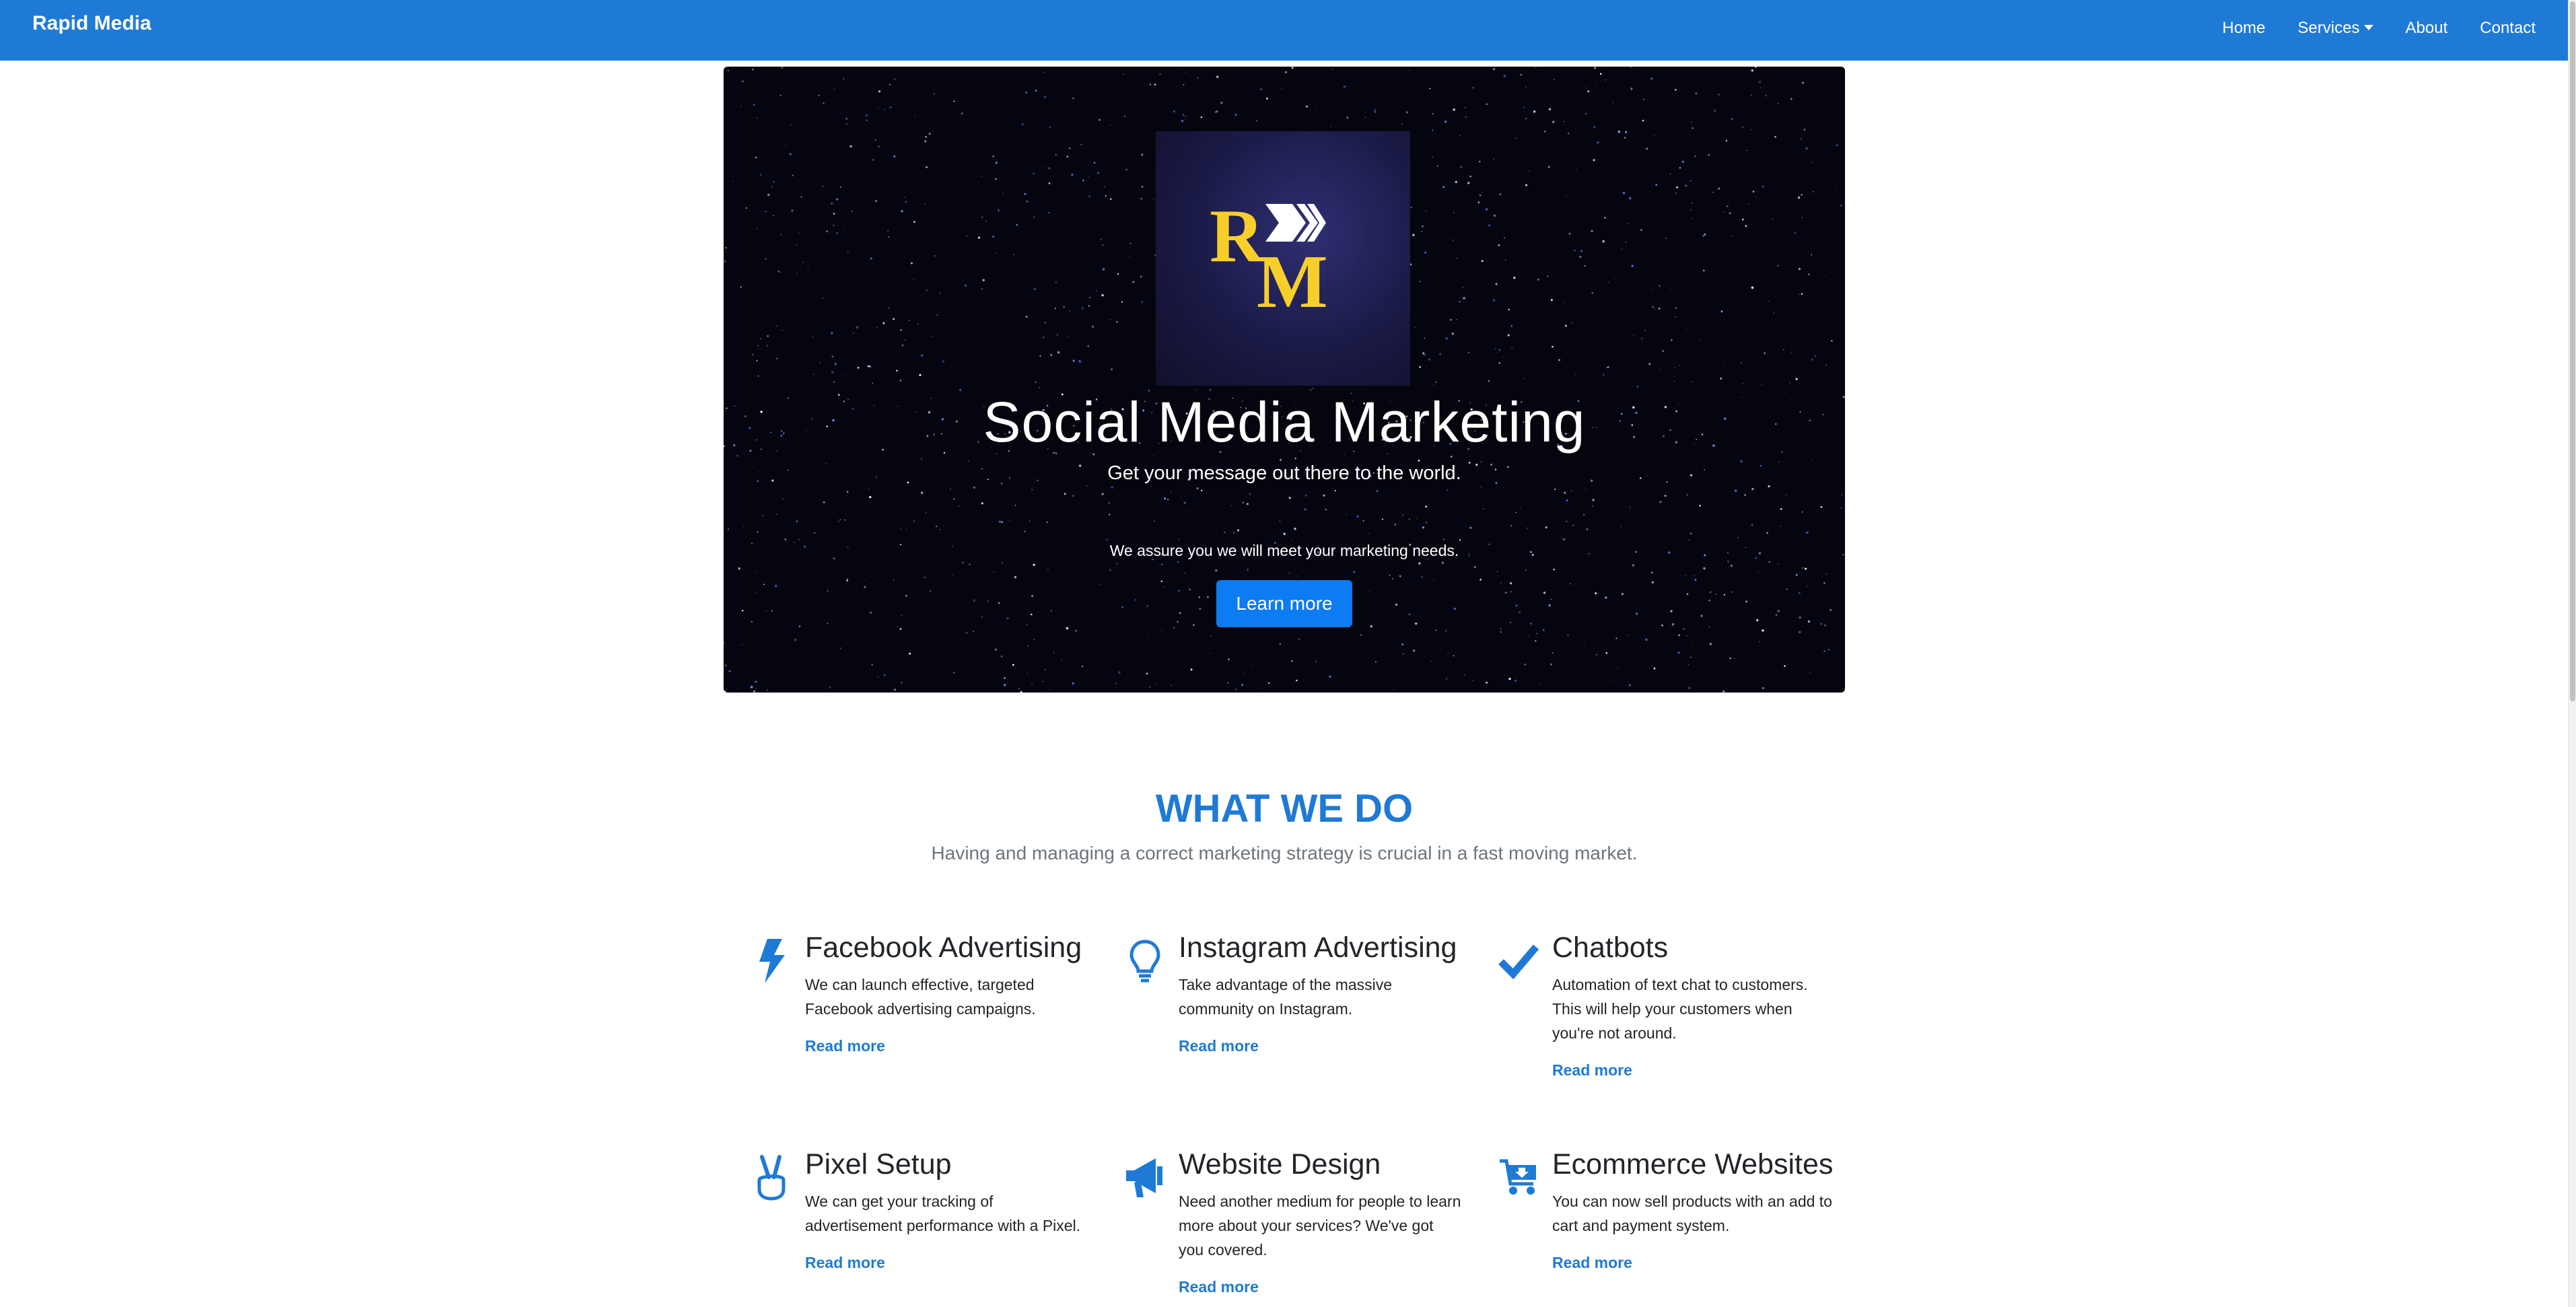  What do you see at coordinates (1295, 223) in the screenshot?
I see `logo-chevrons-icon` at bounding box center [1295, 223].